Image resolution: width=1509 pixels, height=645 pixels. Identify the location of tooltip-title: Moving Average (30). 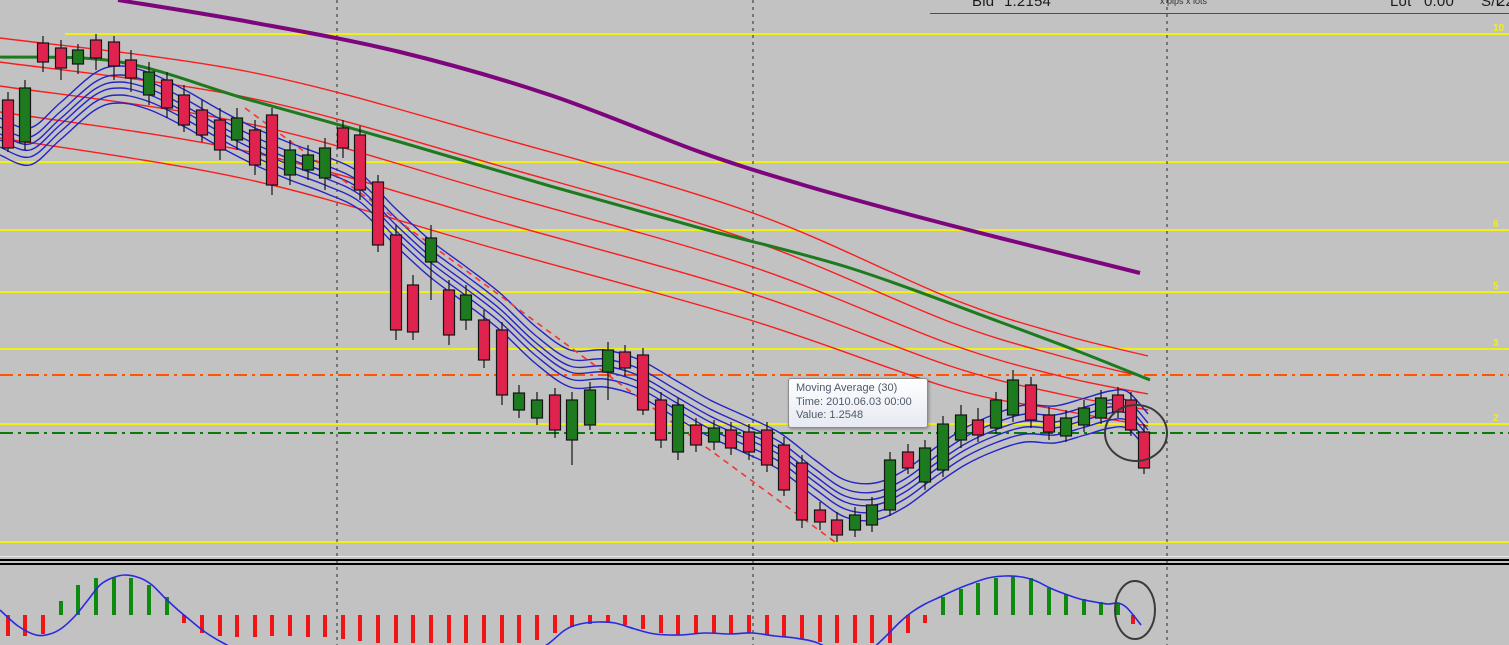
(847, 388).